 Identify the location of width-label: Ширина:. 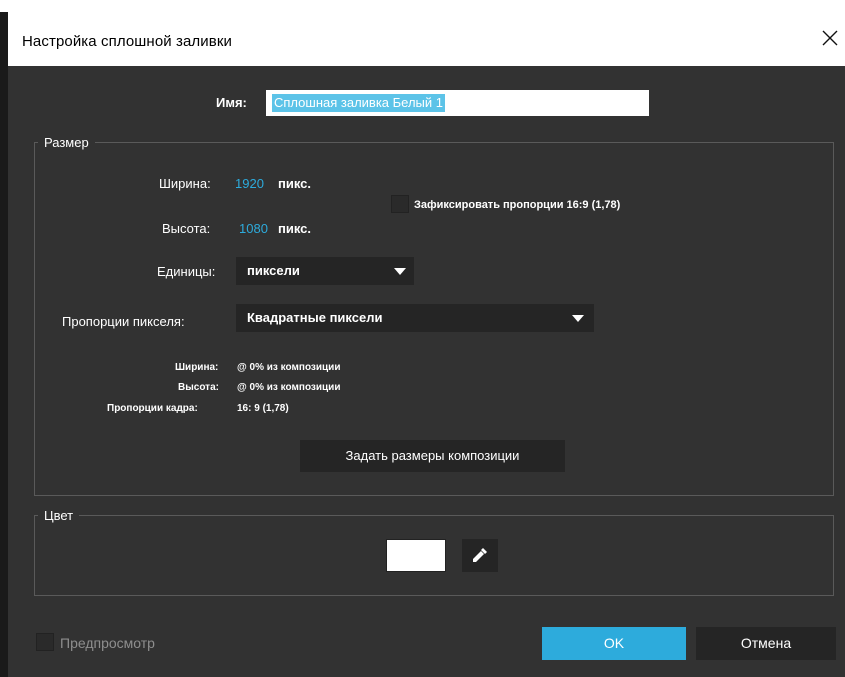
(185, 183).